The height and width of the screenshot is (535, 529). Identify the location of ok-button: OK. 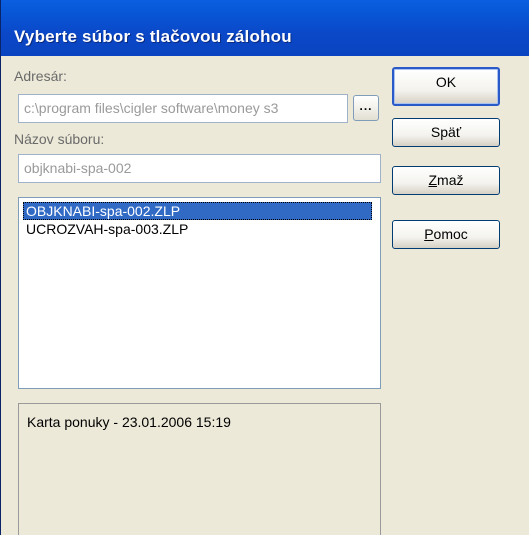
(446, 86).